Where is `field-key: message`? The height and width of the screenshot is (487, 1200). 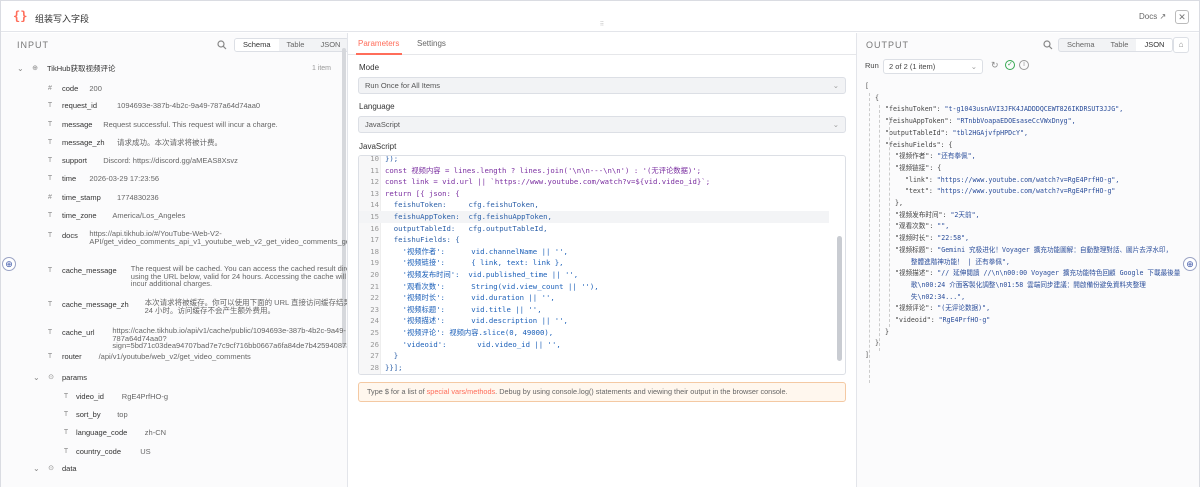
field-key: message is located at coordinates (77, 124).